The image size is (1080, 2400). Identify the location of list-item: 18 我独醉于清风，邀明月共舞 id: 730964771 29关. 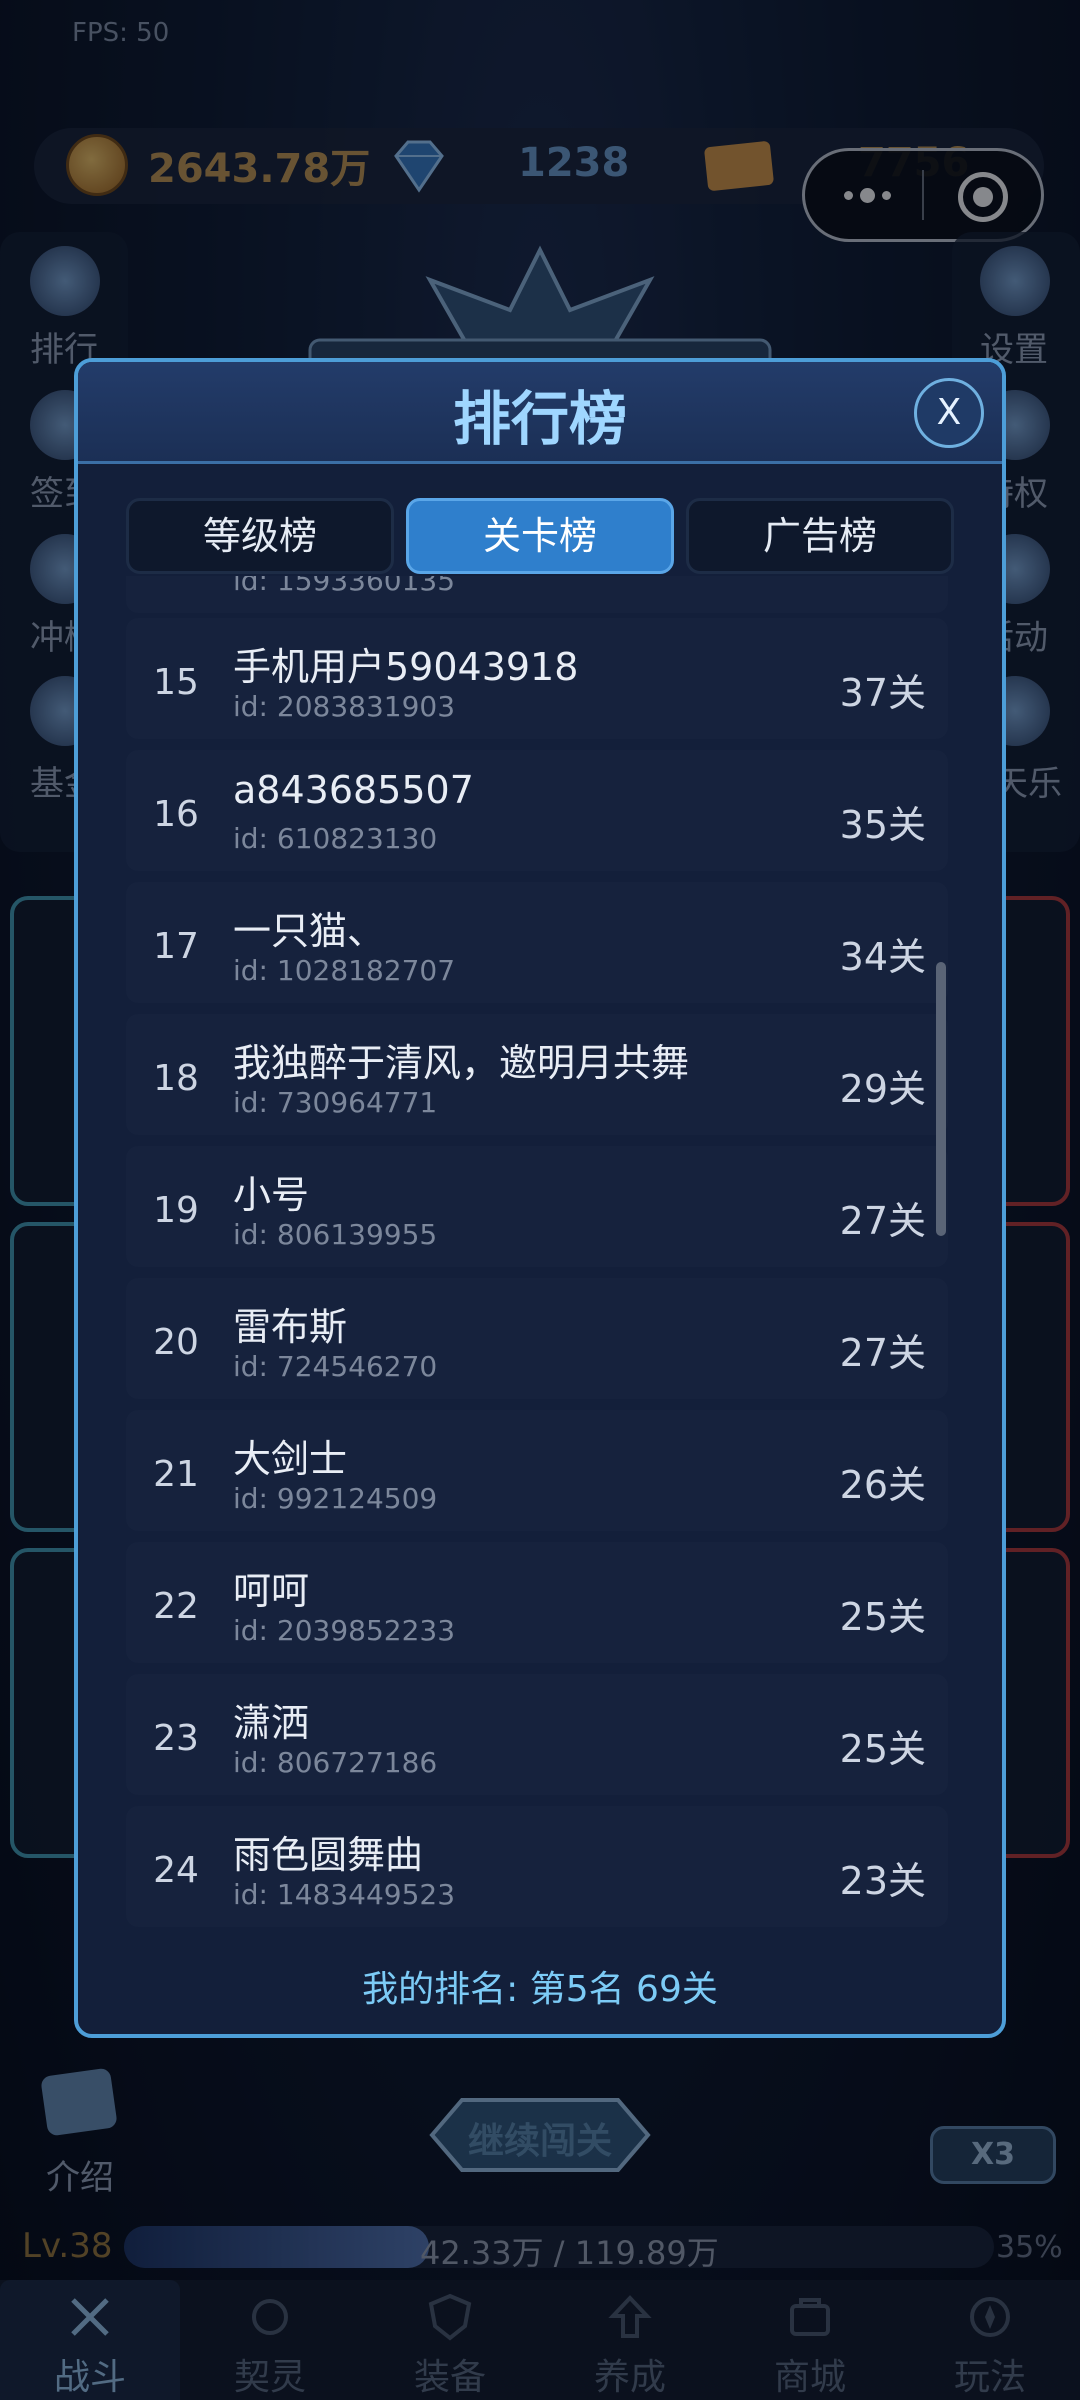
(537, 1074).